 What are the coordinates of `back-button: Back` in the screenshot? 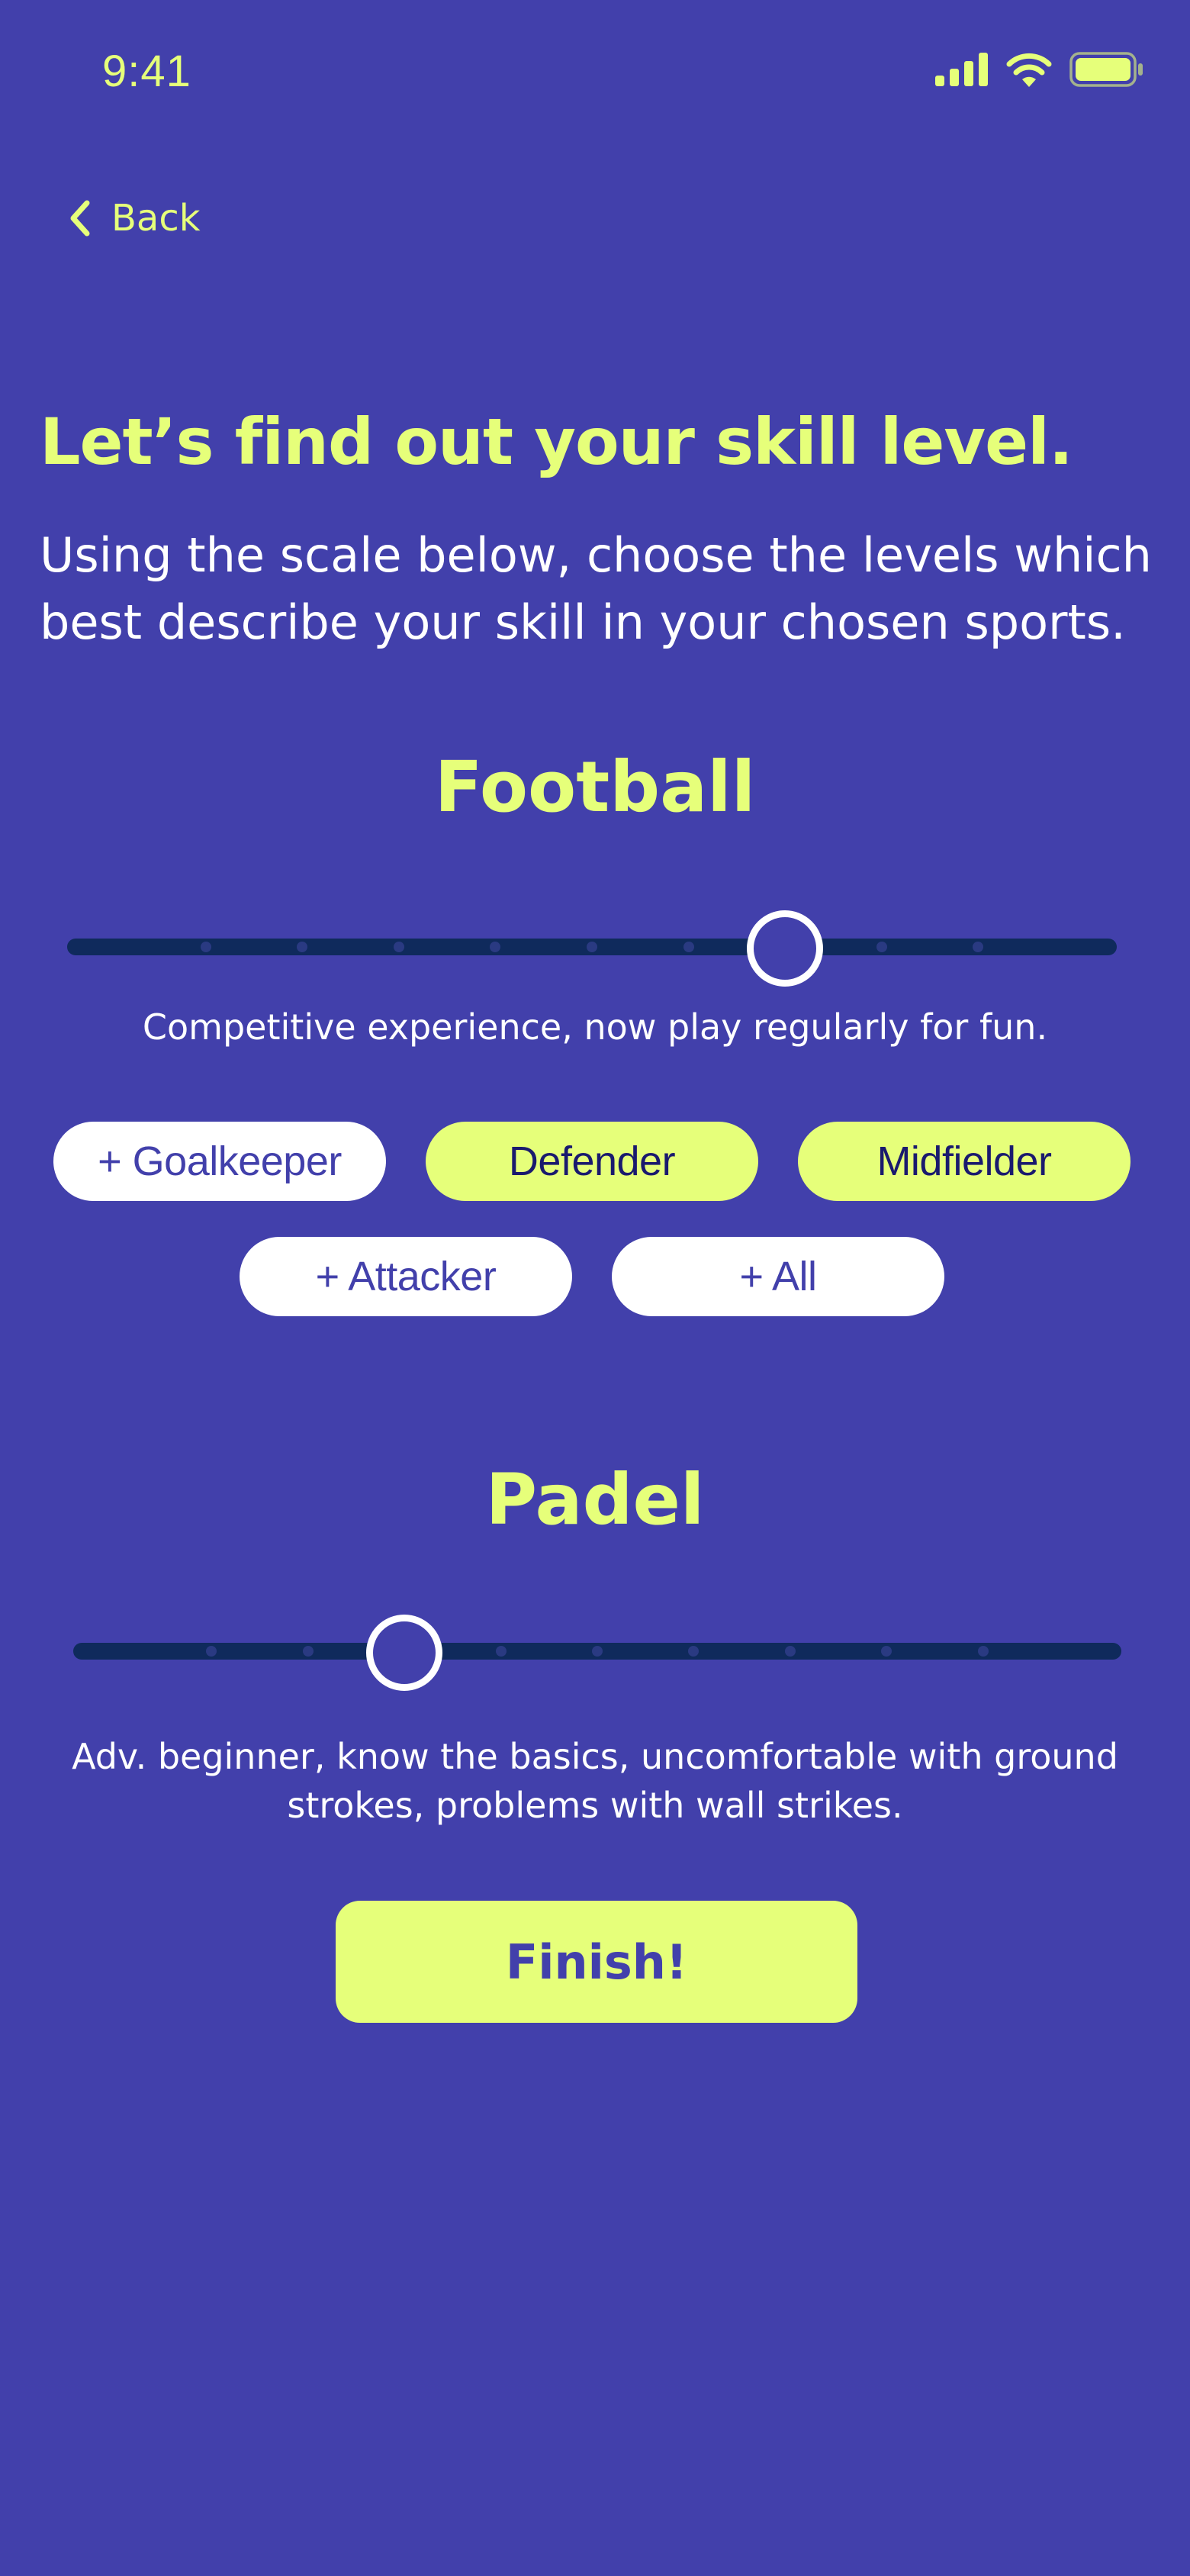 It's located at (135, 218).